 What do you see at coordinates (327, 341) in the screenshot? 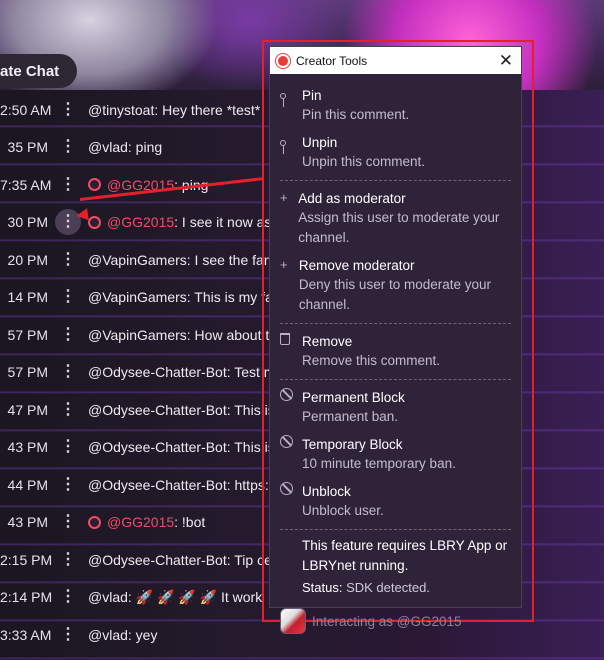
I see `menu-item-label: Remove` at bounding box center [327, 341].